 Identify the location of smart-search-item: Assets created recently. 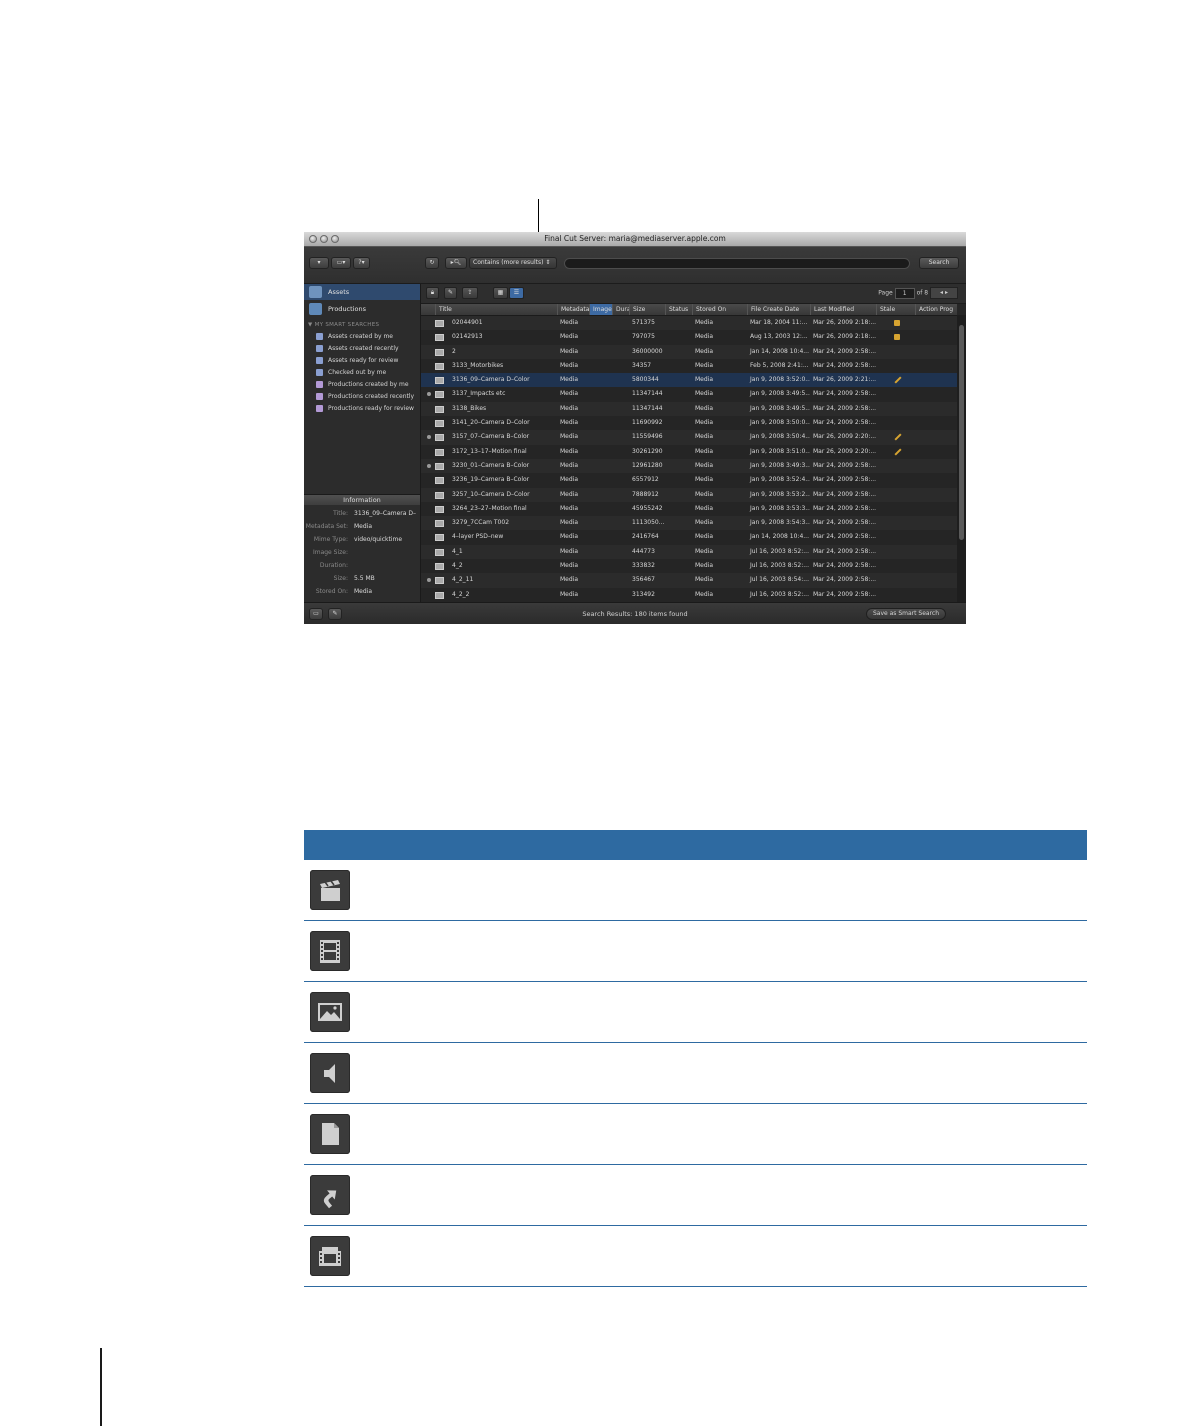
(357, 348).